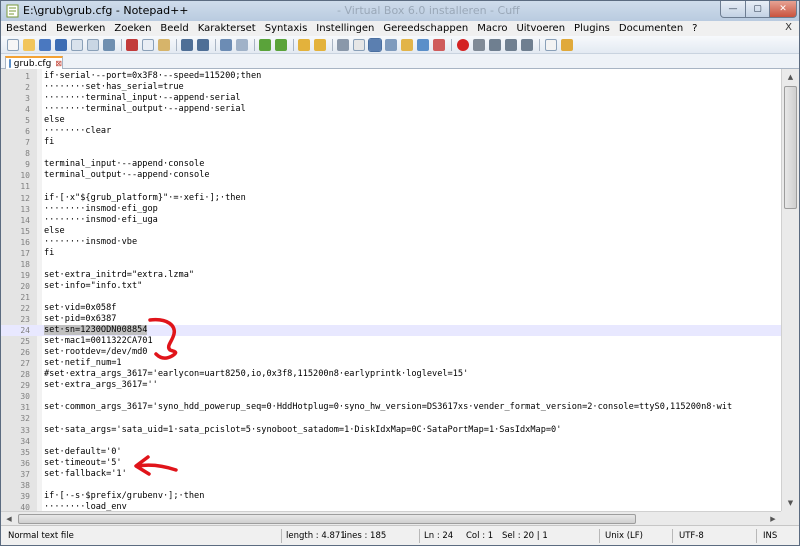 This screenshot has width=800, height=546. Describe the element at coordinates (391, 264) in the screenshot. I see `code-line: 18` at that location.